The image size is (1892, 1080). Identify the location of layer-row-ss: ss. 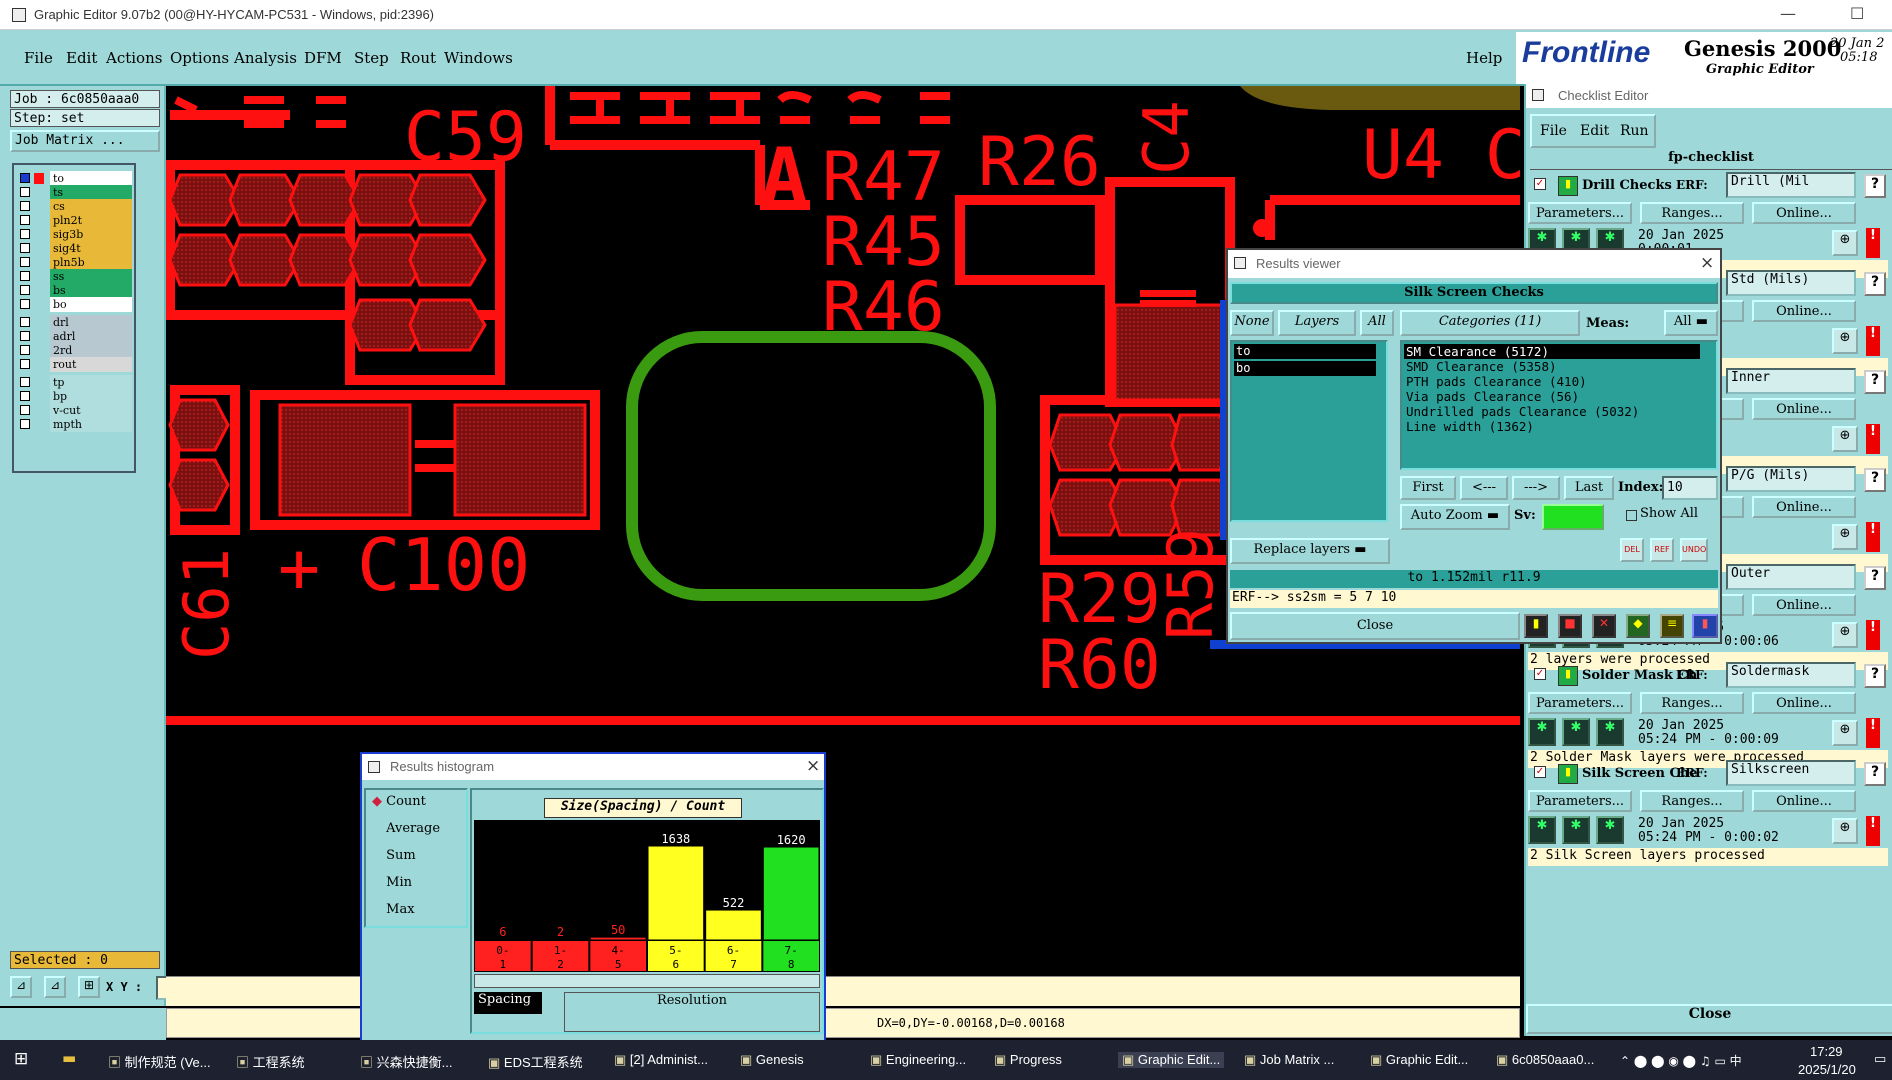
(75, 276).